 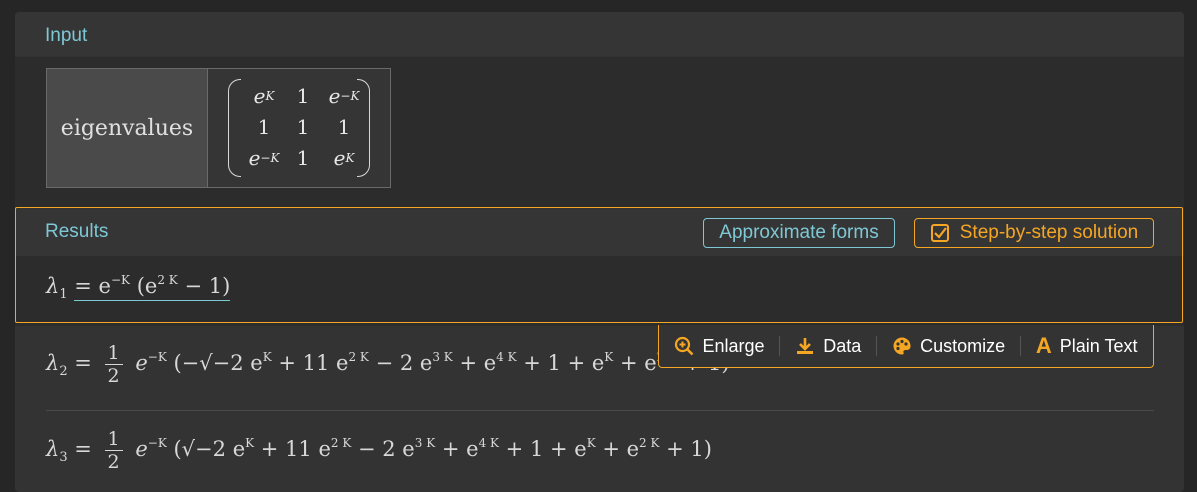 I want to click on input-table: eigenvalues eK 1 e −K 1 1 1 e −K 1 eK, so click(x=218, y=128).